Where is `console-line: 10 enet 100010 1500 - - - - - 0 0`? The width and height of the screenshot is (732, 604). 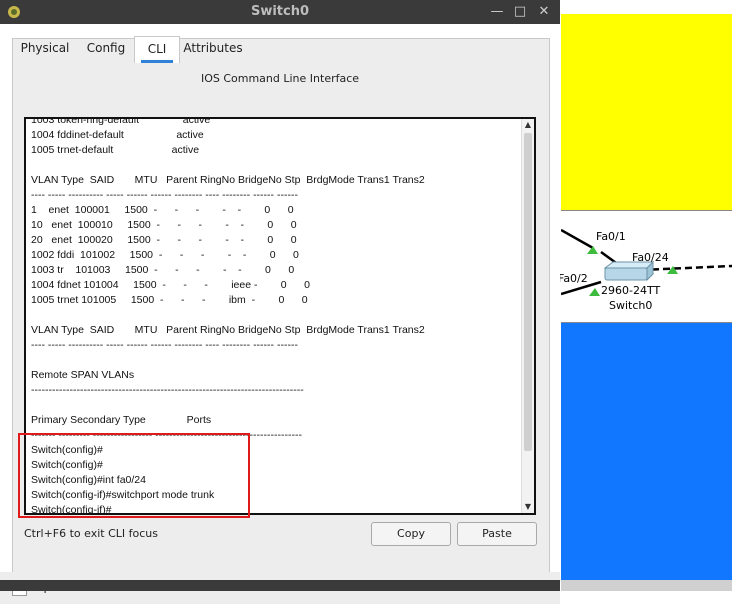
console-line: 10 enet 100010 1500 - - - - - 0 0 is located at coordinates (164, 225).